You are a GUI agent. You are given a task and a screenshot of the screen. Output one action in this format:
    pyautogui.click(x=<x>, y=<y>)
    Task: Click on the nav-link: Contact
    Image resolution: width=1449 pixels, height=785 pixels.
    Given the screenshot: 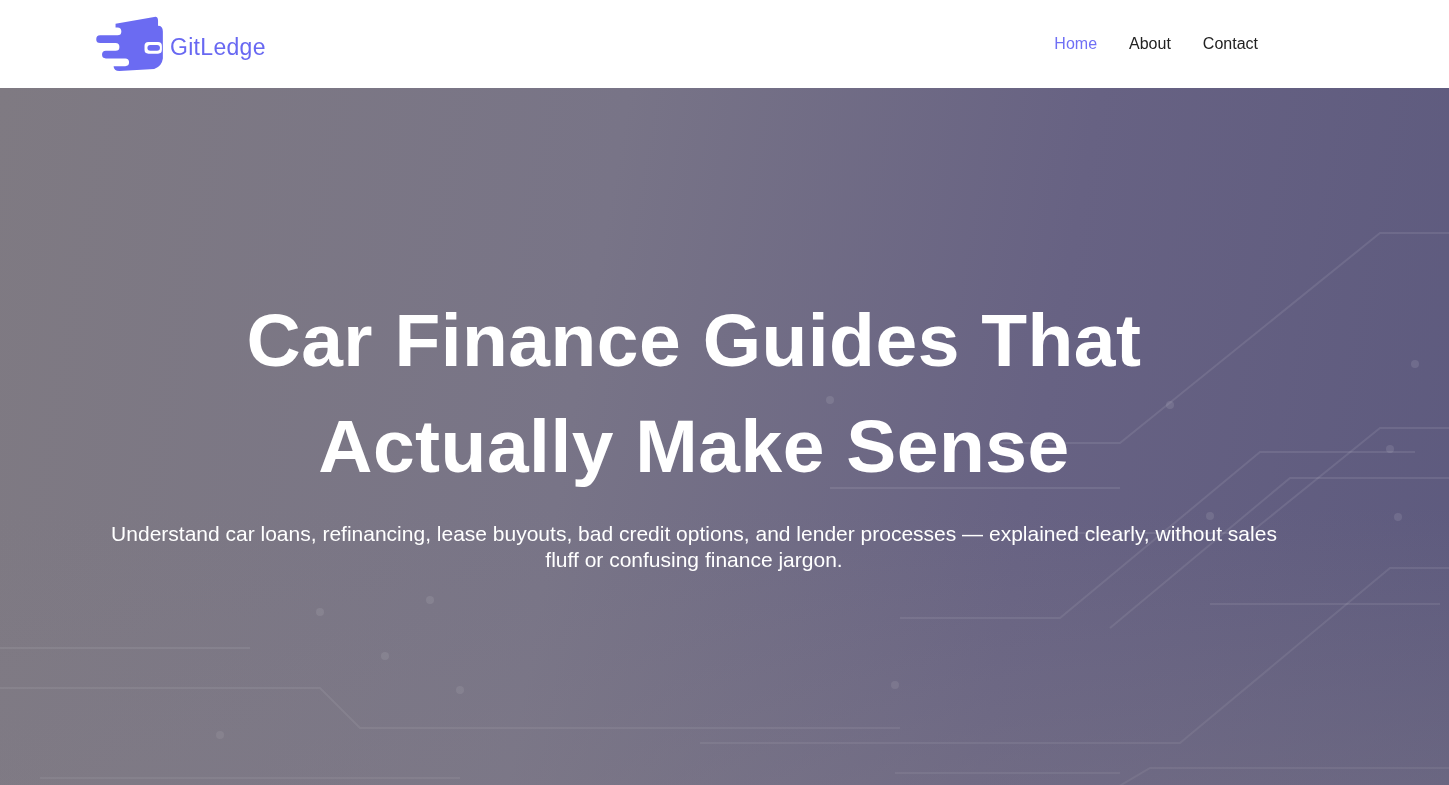 What is the action you would take?
    pyautogui.click(x=1230, y=44)
    